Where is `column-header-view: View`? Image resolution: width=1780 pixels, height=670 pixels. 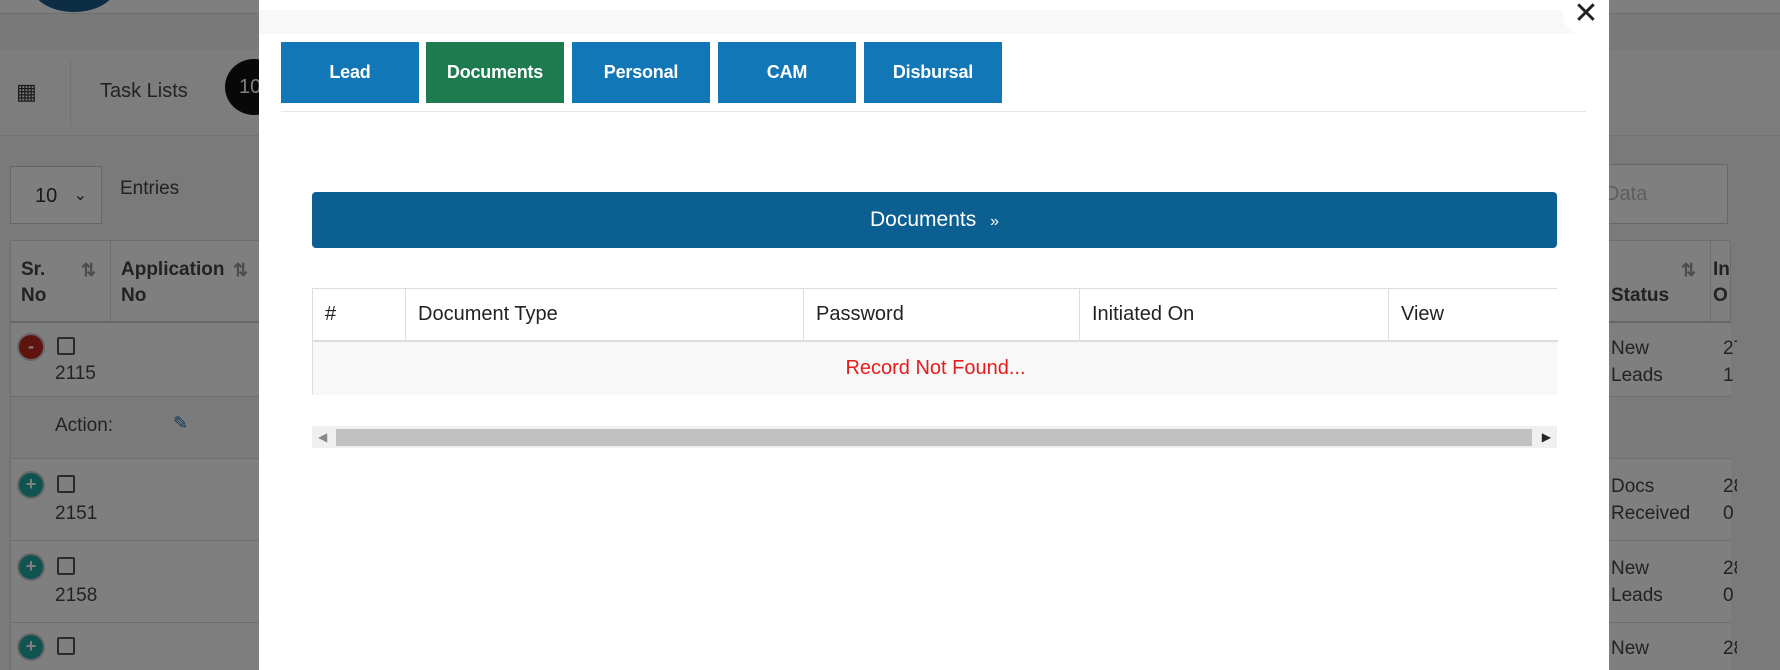
column-header-view: View is located at coordinates (1473, 315).